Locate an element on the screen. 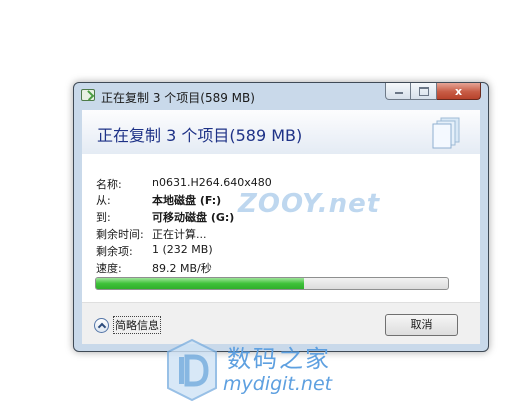 This screenshot has width=507, height=409. cancel-button: 取消 is located at coordinates (421, 325).